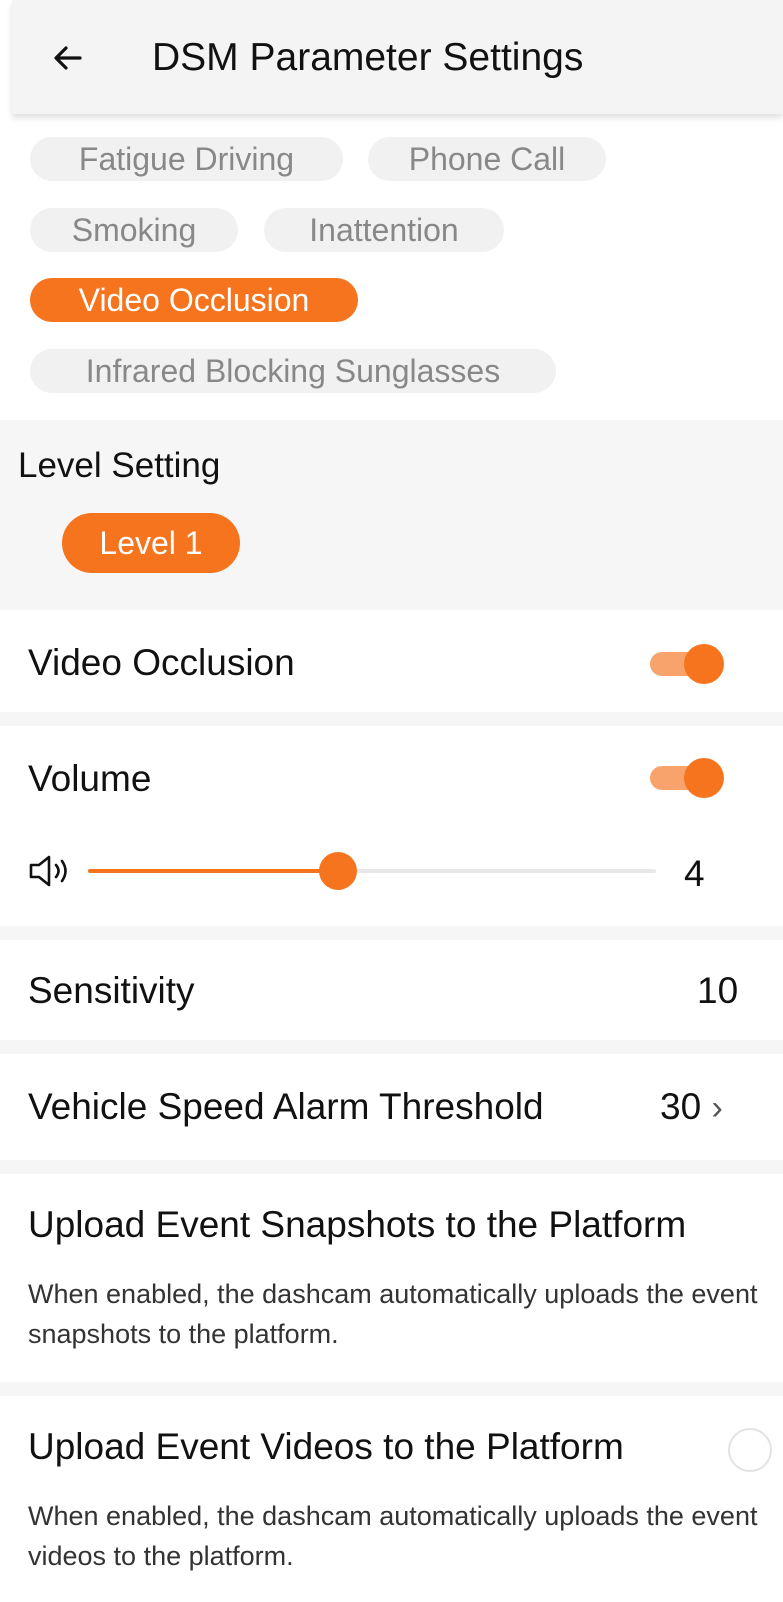  I want to click on volume-label: Volume, so click(90, 778).